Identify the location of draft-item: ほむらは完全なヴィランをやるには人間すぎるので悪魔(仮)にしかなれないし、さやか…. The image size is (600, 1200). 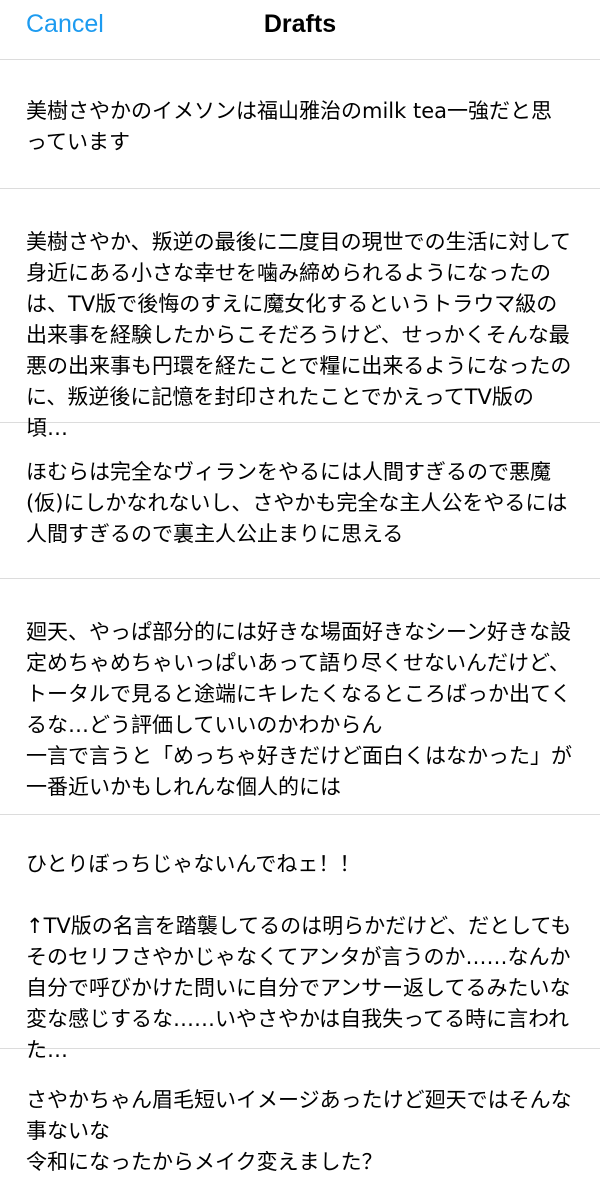
(300, 501).